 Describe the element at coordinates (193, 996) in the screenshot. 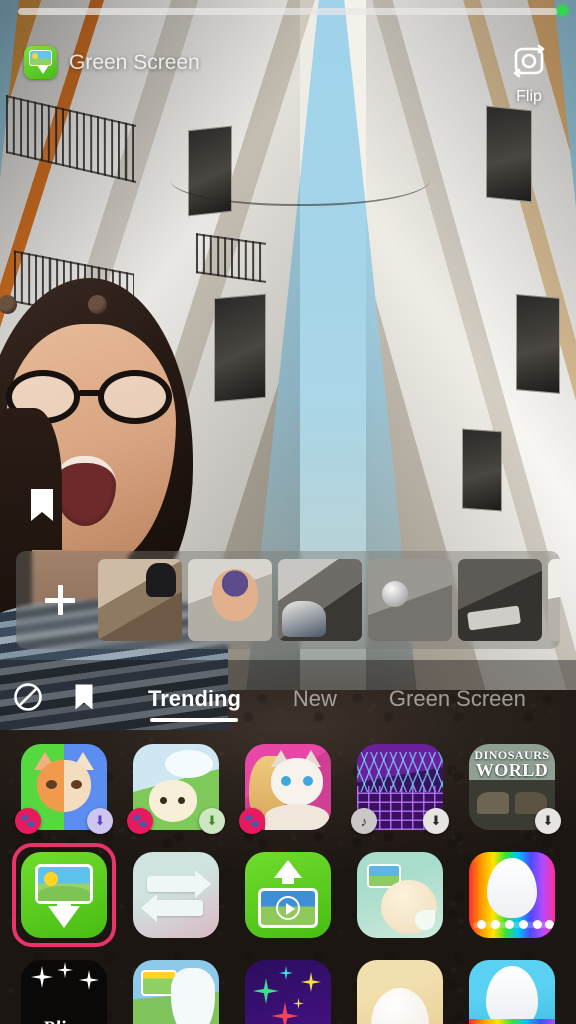

I see `hand-shape` at that location.